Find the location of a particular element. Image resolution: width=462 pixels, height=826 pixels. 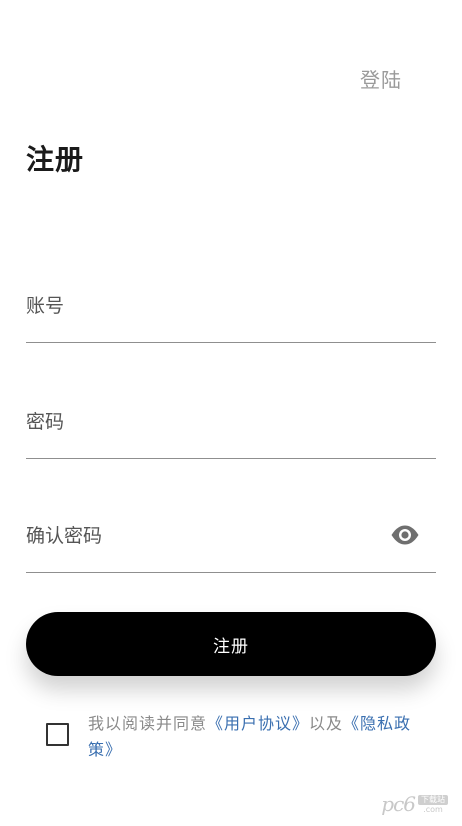

eye-icon is located at coordinates (405, 535).